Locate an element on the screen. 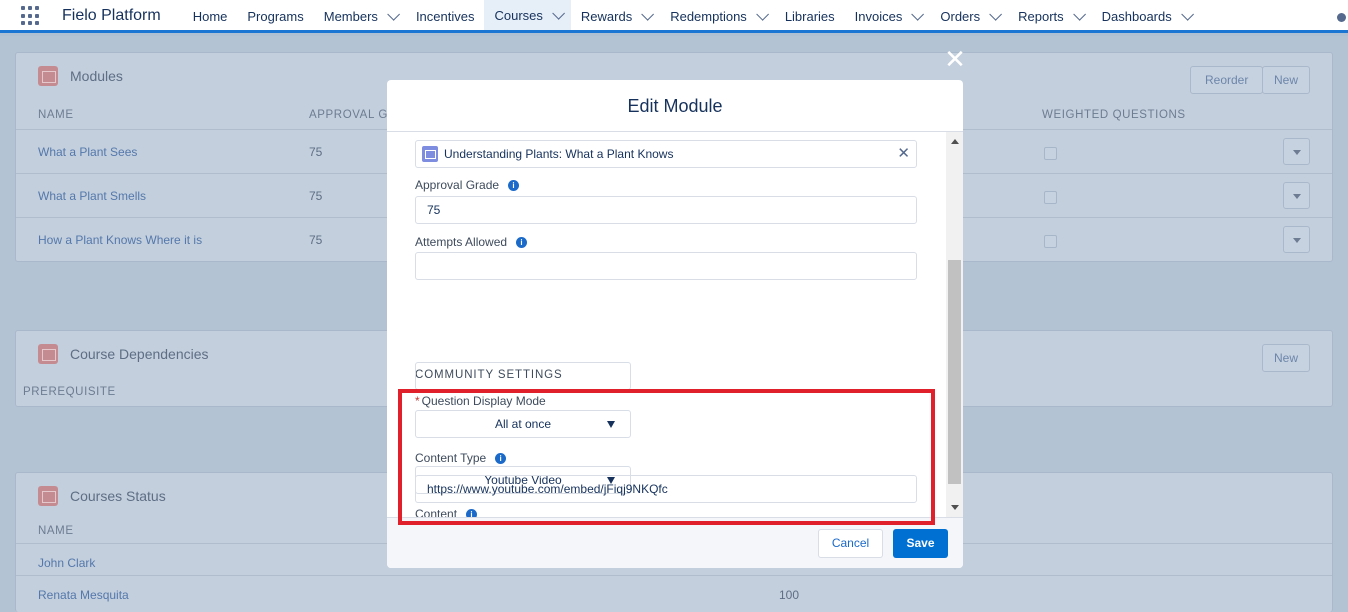 The height and width of the screenshot is (612, 1348). modal-title: Edit Module is located at coordinates (675, 106).